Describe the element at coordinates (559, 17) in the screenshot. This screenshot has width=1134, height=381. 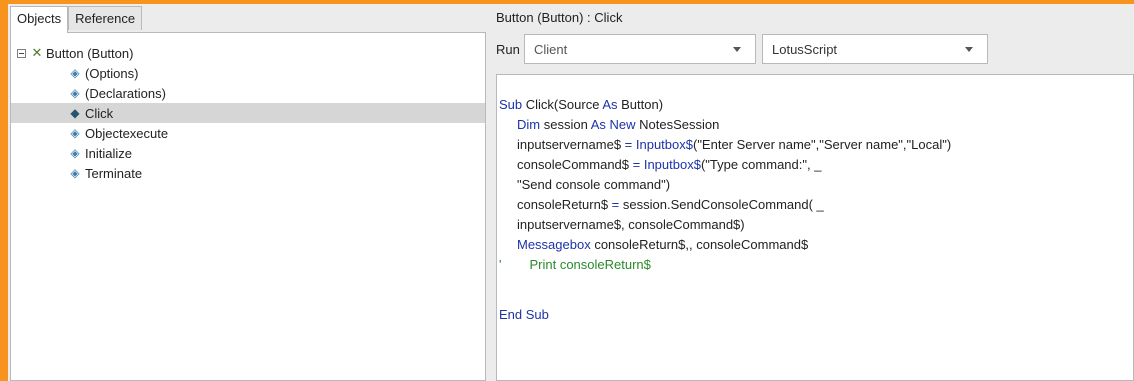
I see `event-title: Button (Button) : Click` at that location.